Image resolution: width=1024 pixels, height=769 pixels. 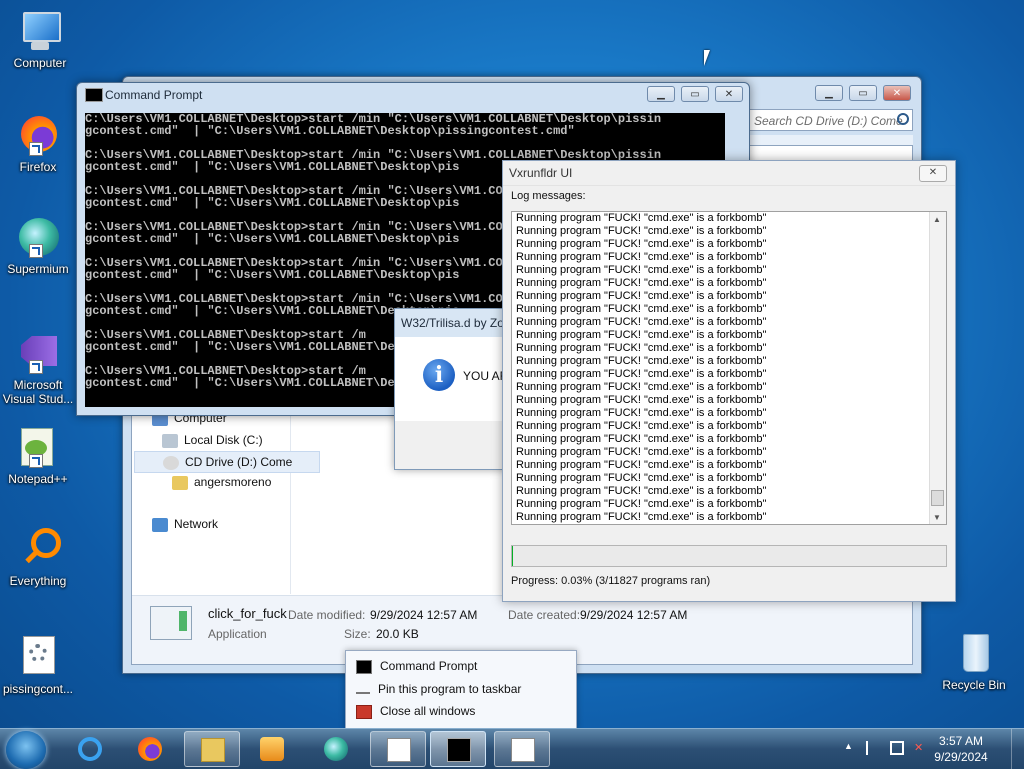 I want to click on search-input: Search CD Drive (D:) Come get some!, so click(x=831, y=120).